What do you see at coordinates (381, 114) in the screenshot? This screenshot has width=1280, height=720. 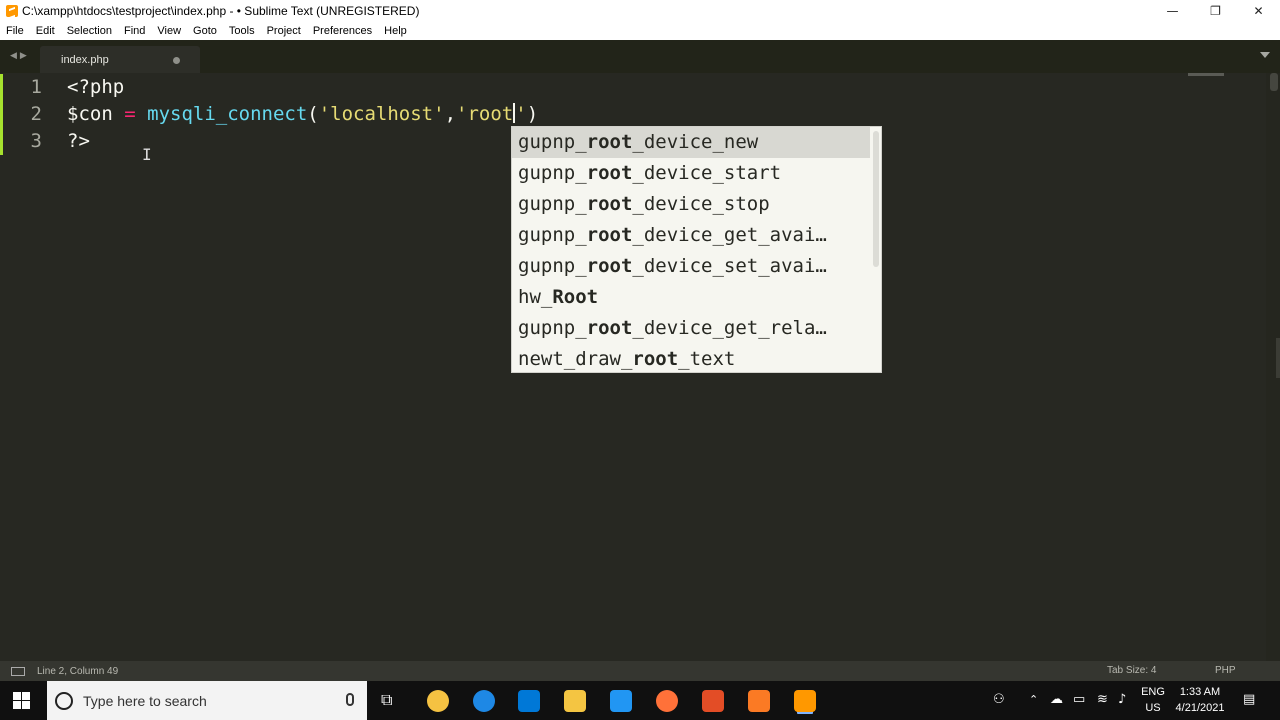 I see `string-token: 'localhost'` at bounding box center [381, 114].